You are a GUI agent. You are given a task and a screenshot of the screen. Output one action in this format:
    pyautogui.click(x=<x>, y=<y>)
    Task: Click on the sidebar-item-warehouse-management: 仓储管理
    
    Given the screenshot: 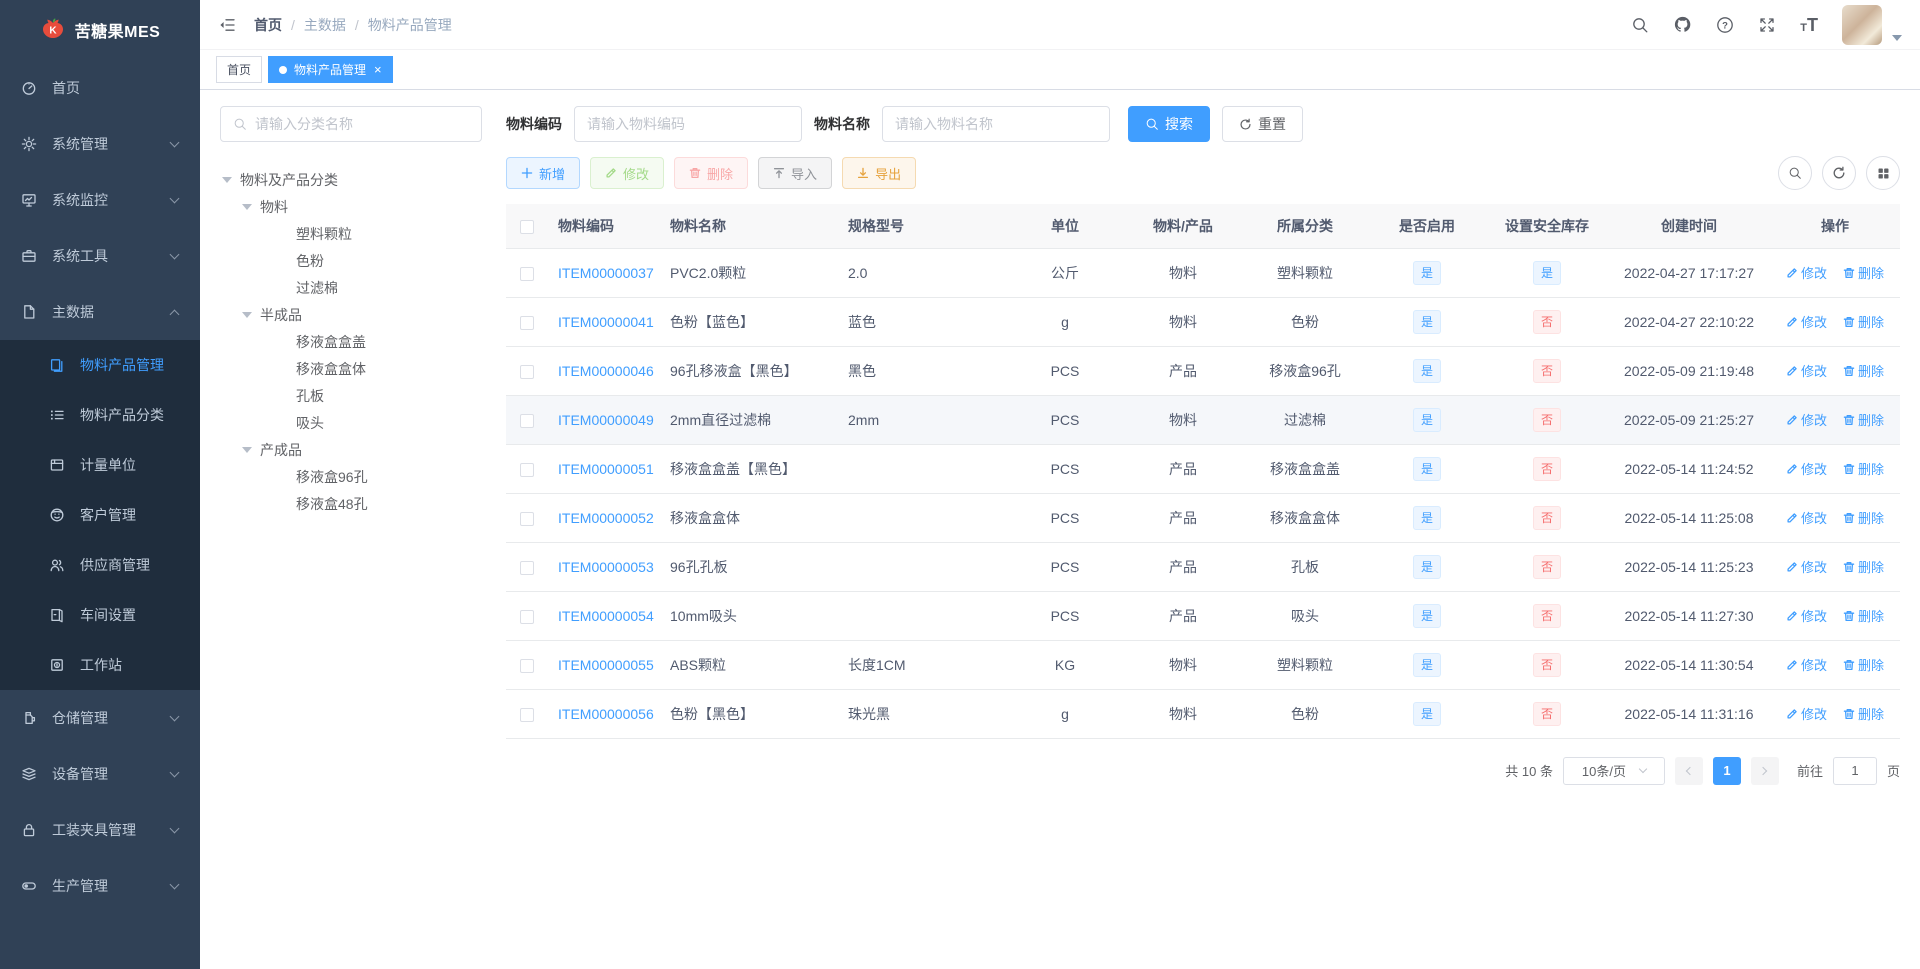 What is the action you would take?
    pyautogui.click(x=100, y=718)
    